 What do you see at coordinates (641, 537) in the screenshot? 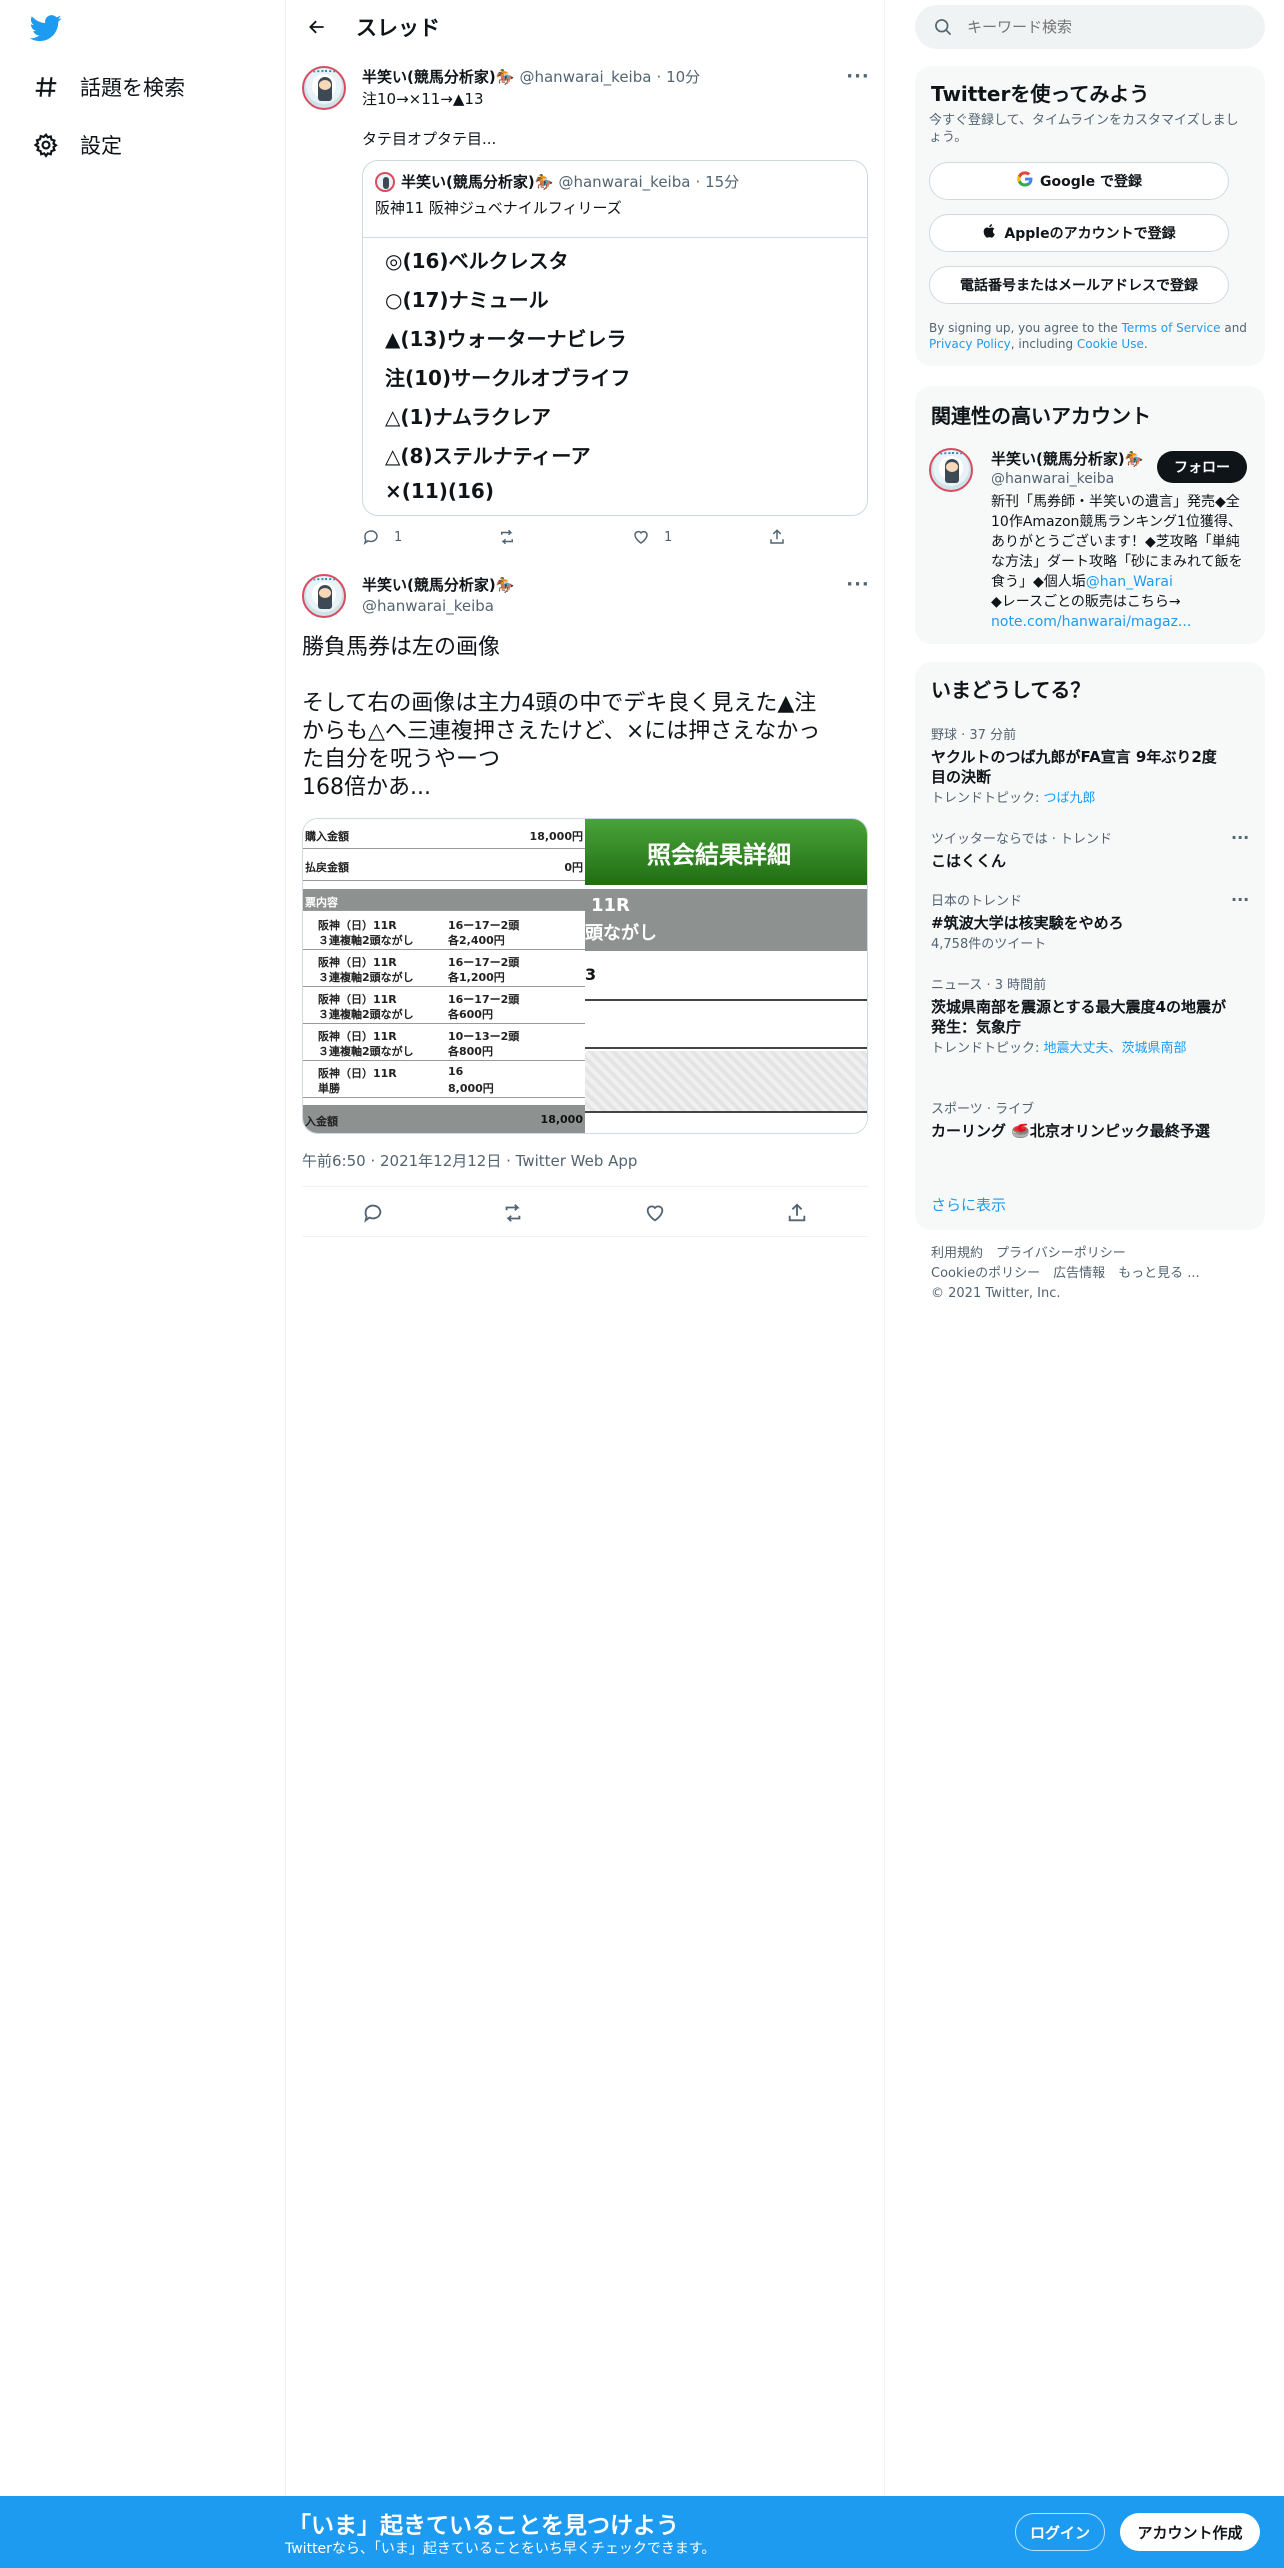
I see `heart-icon` at bounding box center [641, 537].